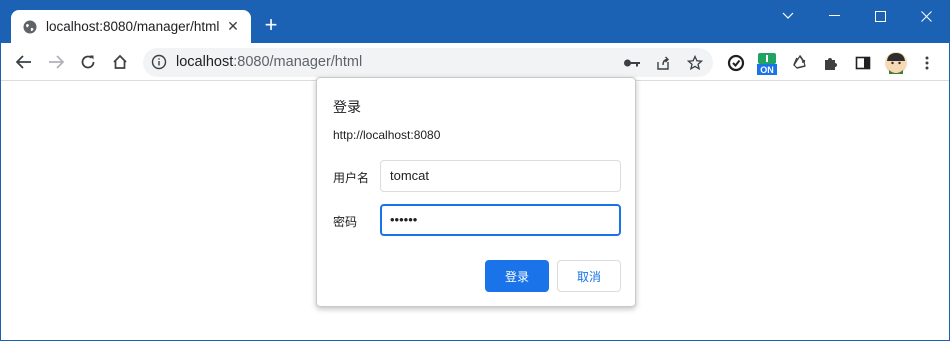  I want to click on key-icon, so click(632, 63).